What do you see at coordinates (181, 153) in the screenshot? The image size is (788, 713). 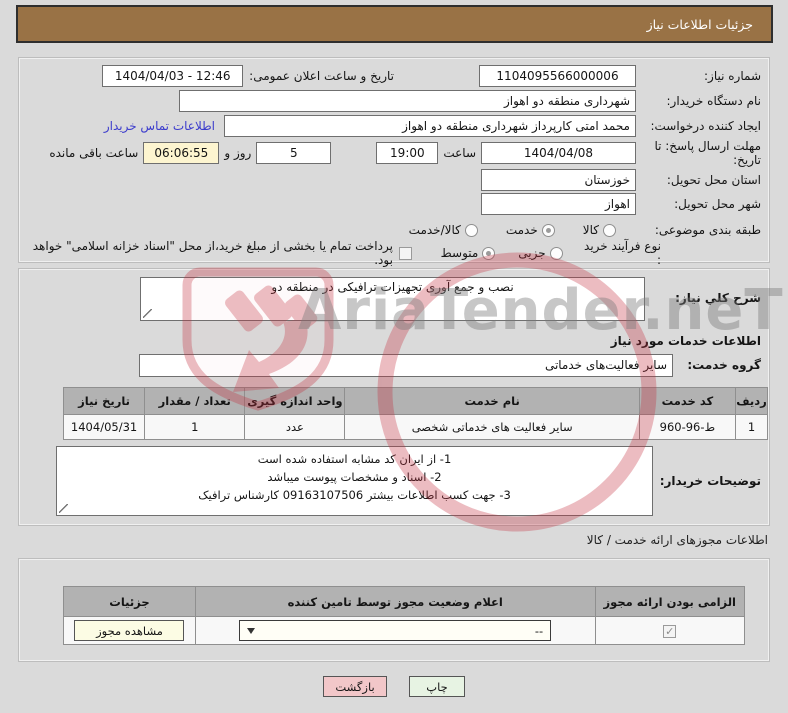 I see `remaining-time-field: 06:06:55` at bounding box center [181, 153].